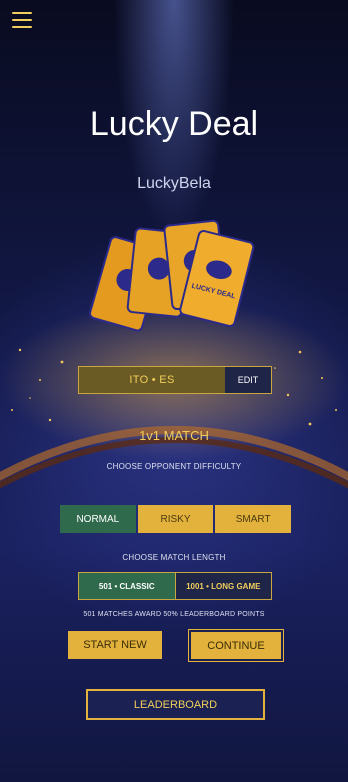 This screenshot has width=348, height=782. I want to click on match-length-caption: CHOOSE MATCH LENGTH, so click(174, 557).